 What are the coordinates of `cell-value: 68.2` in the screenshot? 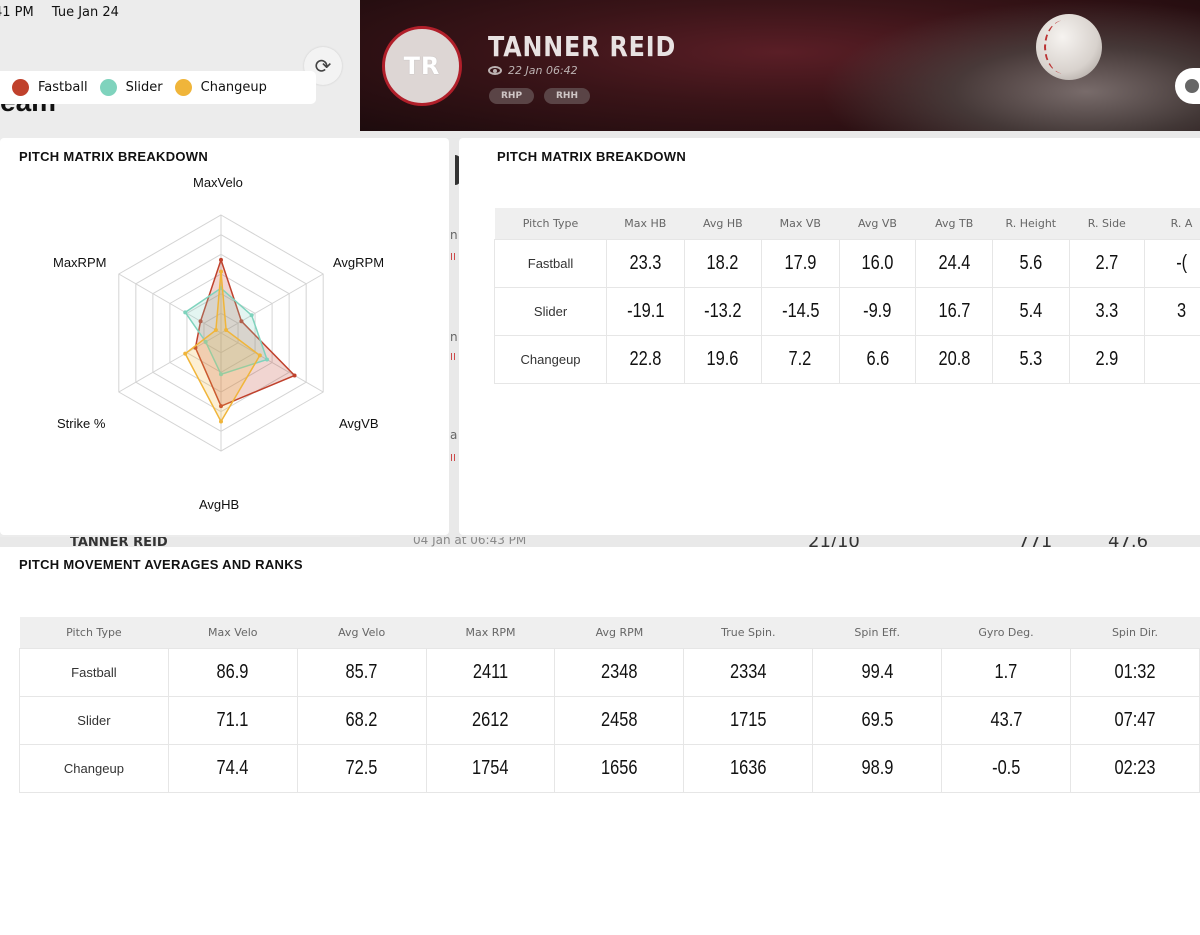 It's located at (361, 720).